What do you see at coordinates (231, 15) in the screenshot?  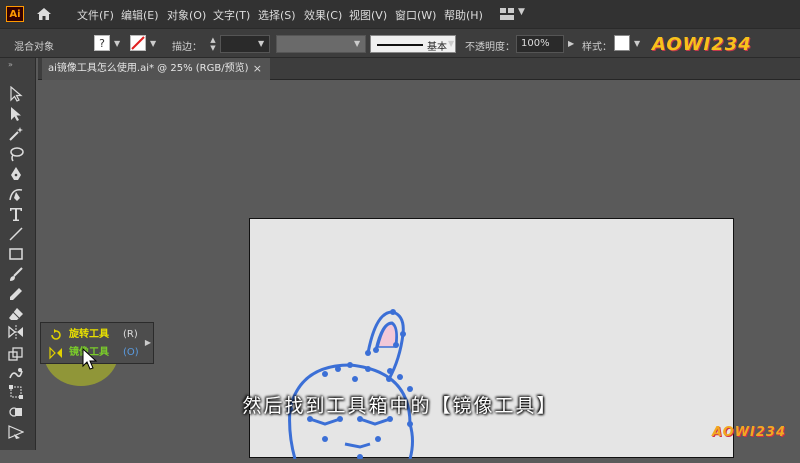 I see `menu-type: 文字(T)` at bounding box center [231, 15].